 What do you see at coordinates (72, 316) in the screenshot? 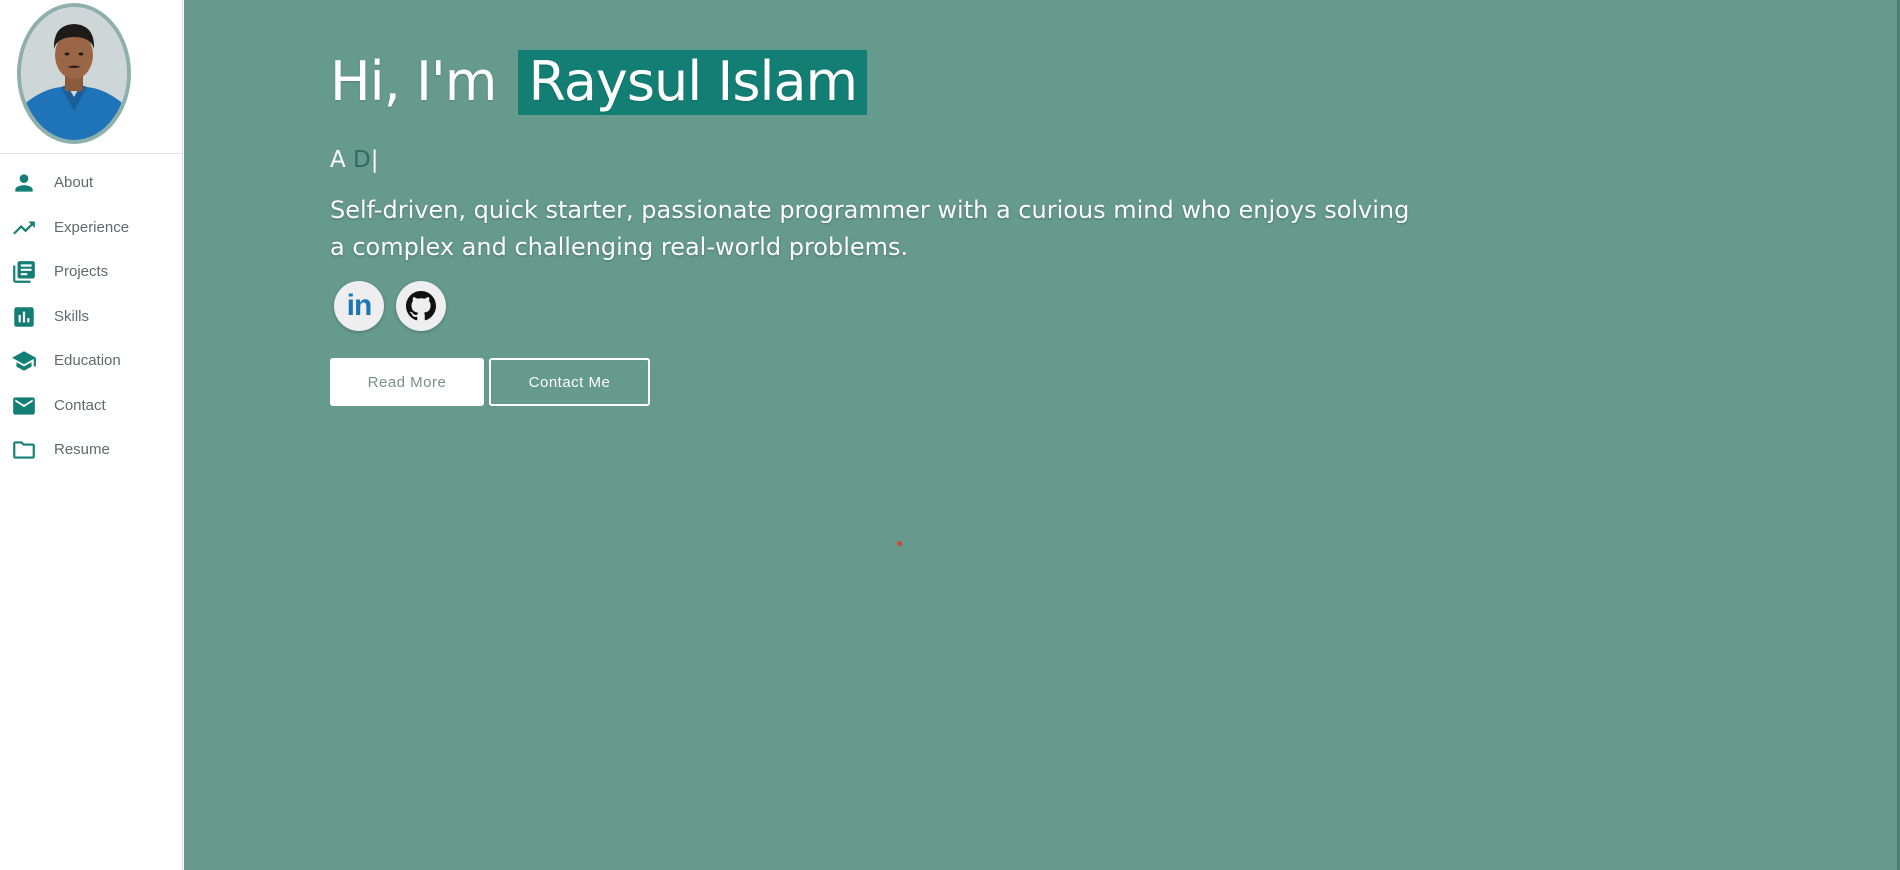
I see `sidebar-item-label: Skills` at bounding box center [72, 316].